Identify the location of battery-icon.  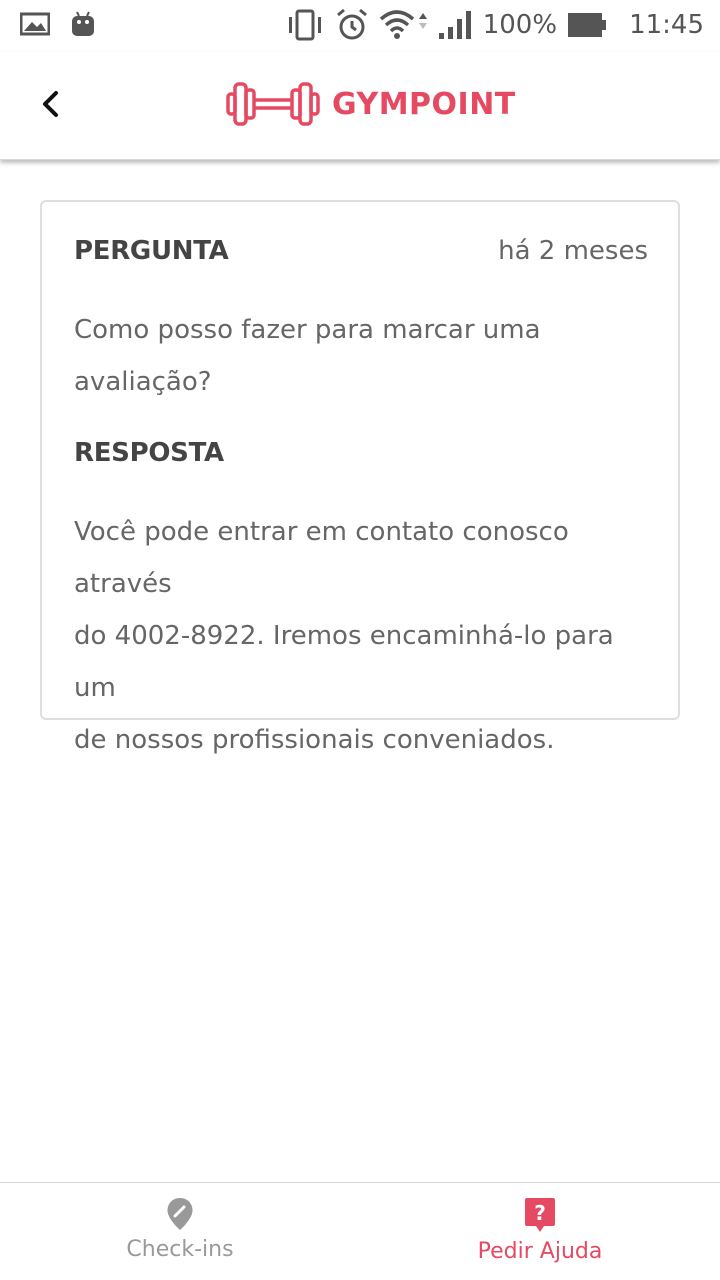
(587, 25).